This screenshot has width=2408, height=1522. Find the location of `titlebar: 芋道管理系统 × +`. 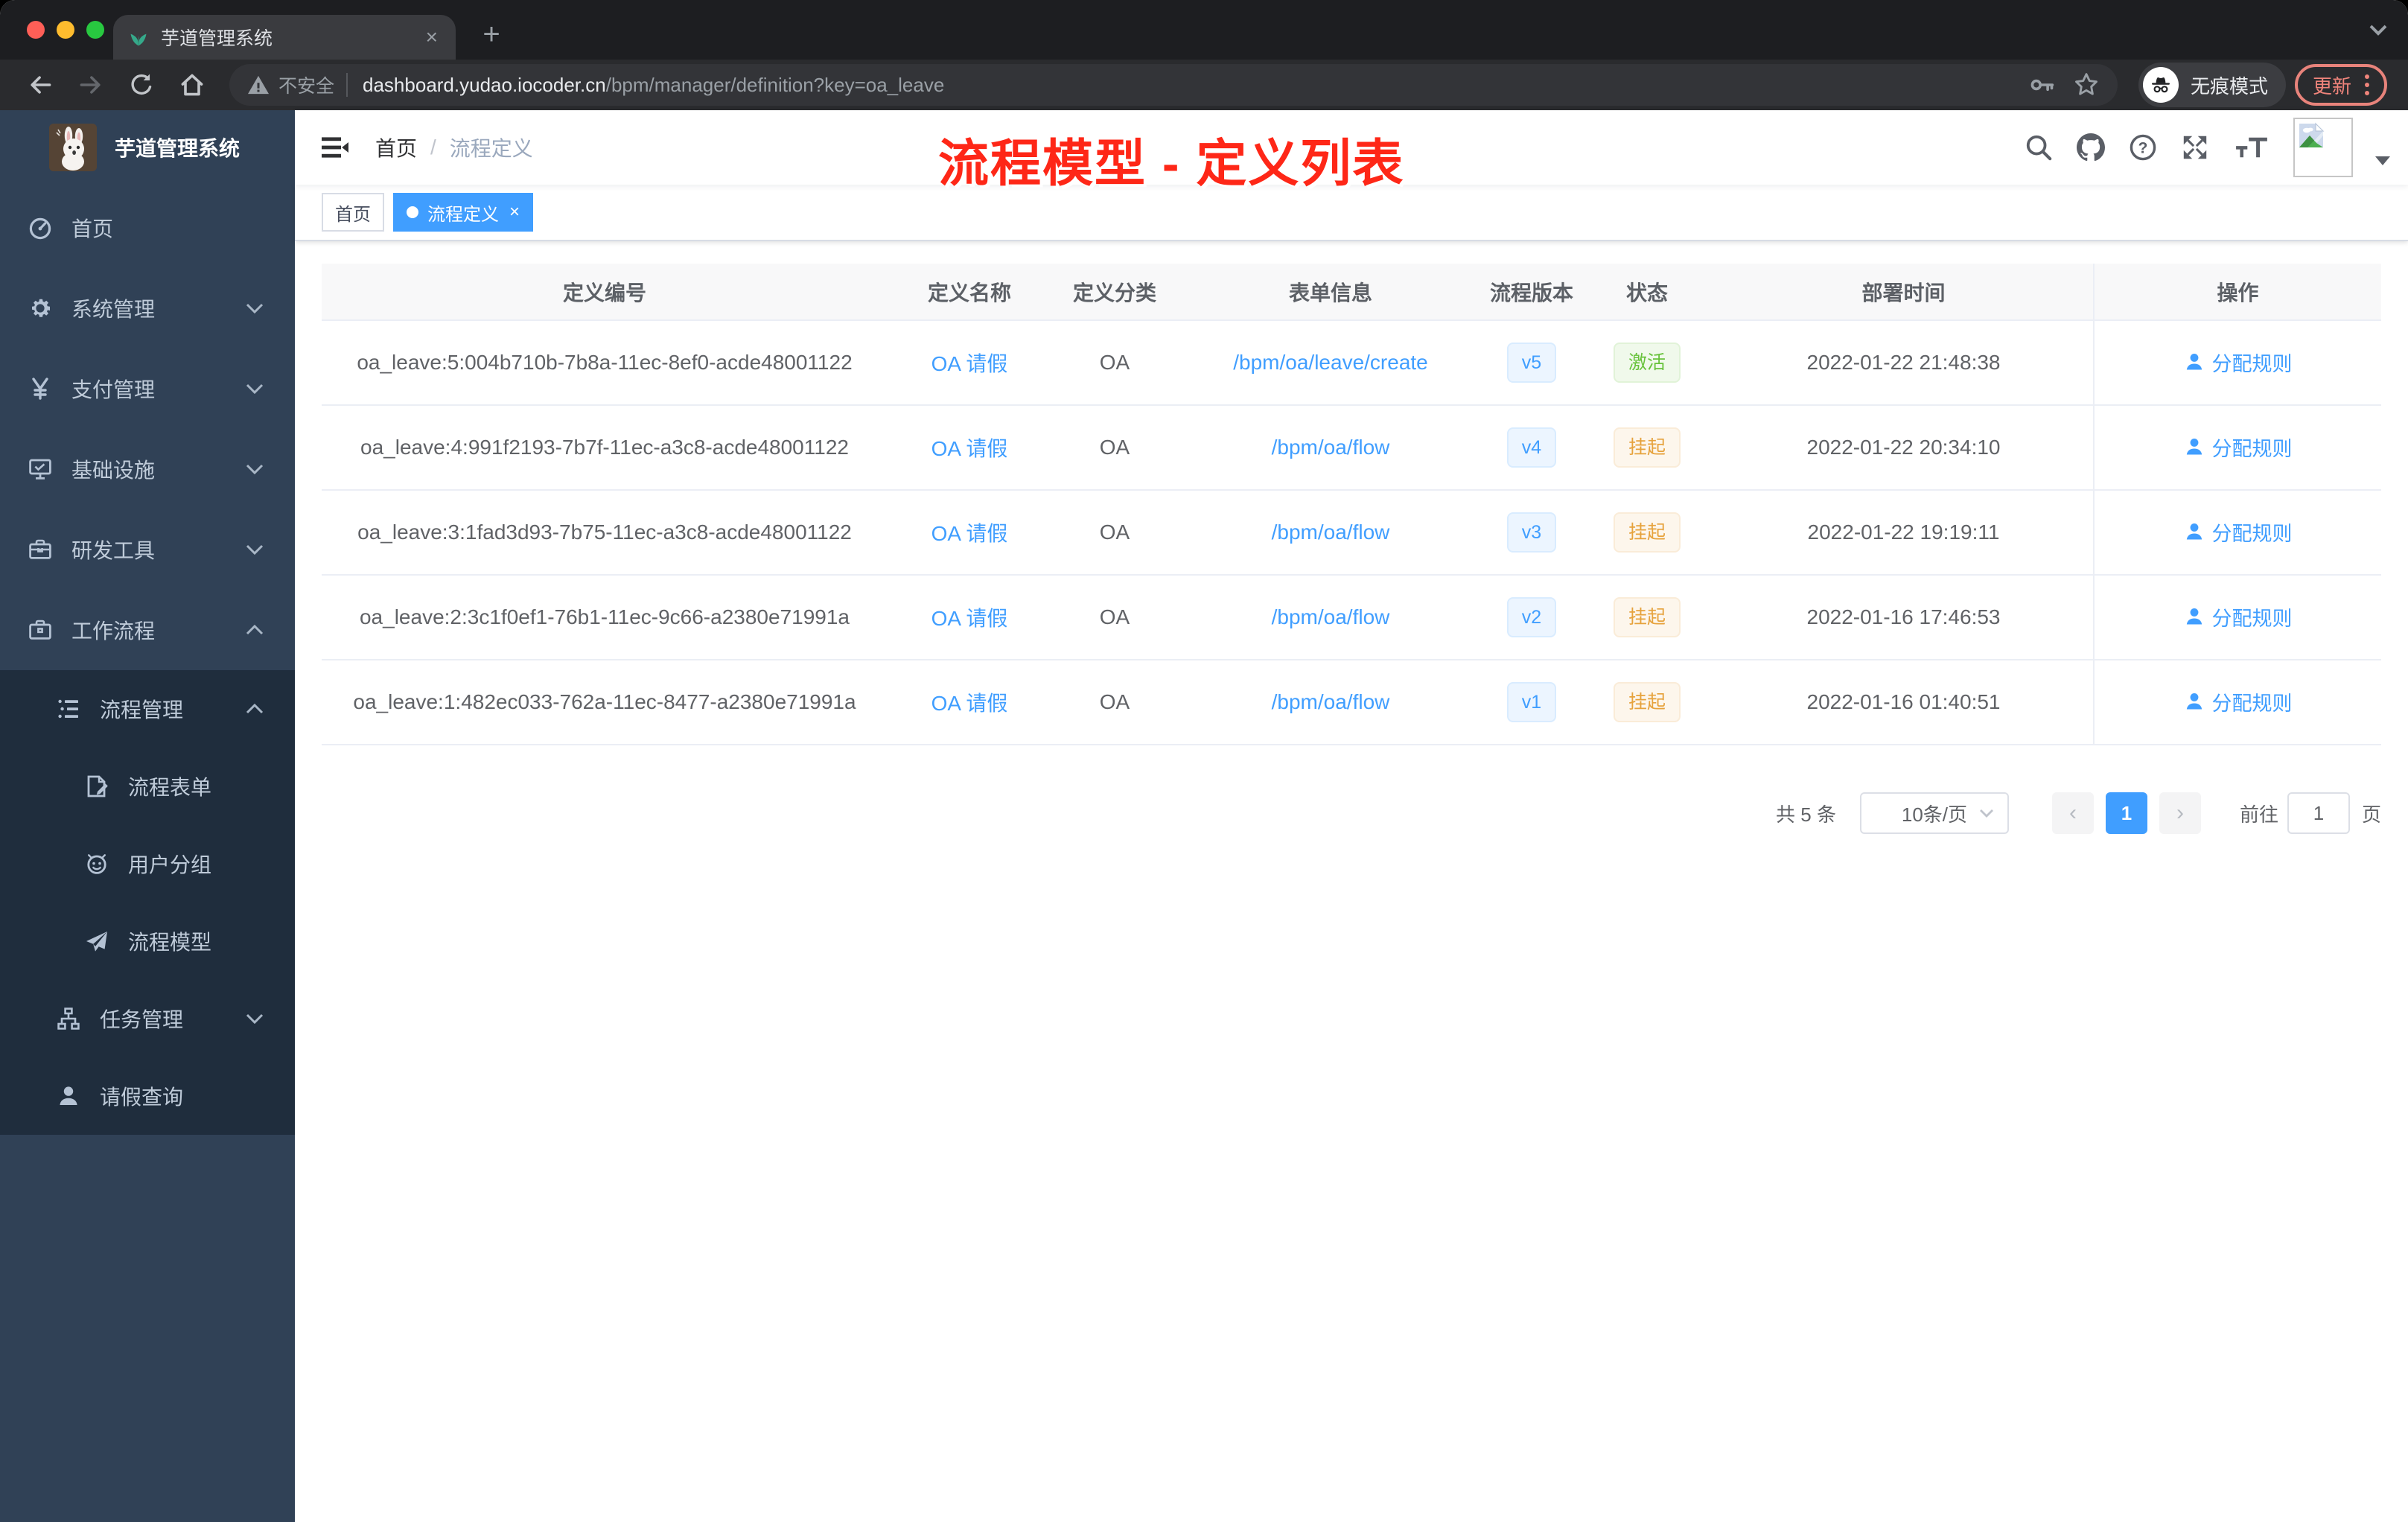

titlebar: 芋道管理系统 × + is located at coordinates (1204, 30).